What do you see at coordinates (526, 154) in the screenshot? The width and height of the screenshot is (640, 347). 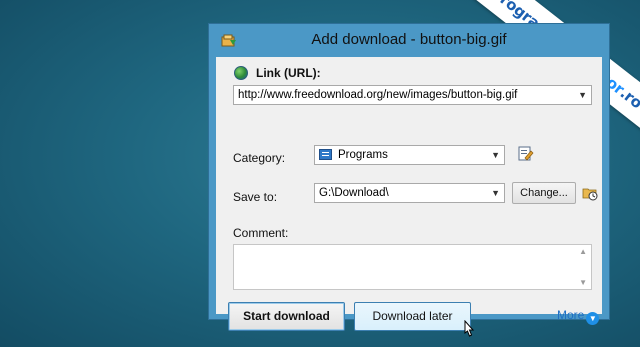 I see `edit-category-icon` at bounding box center [526, 154].